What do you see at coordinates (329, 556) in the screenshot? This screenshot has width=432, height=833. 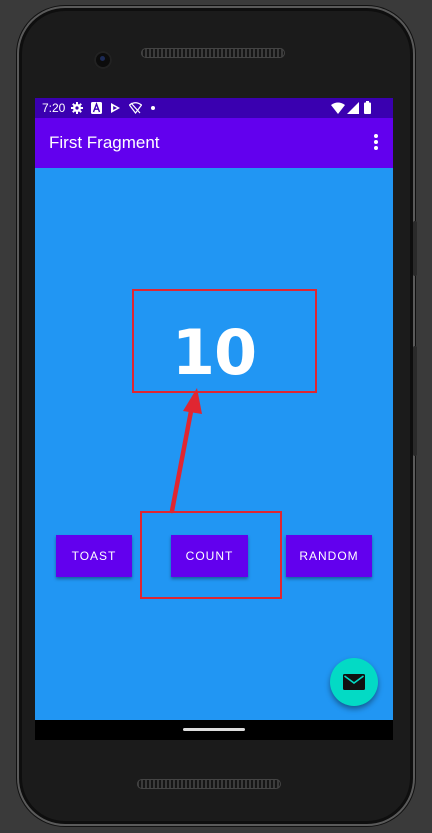 I see `random-button: RANDOM` at bounding box center [329, 556].